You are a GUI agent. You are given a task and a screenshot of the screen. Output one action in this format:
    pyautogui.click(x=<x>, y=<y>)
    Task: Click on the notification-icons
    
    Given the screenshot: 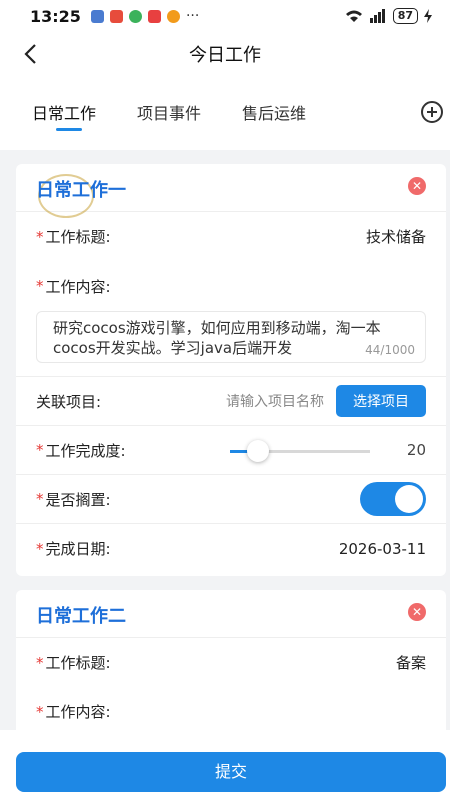 What is the action you would take?
    pyautogui.click(x=135, y=16)
    